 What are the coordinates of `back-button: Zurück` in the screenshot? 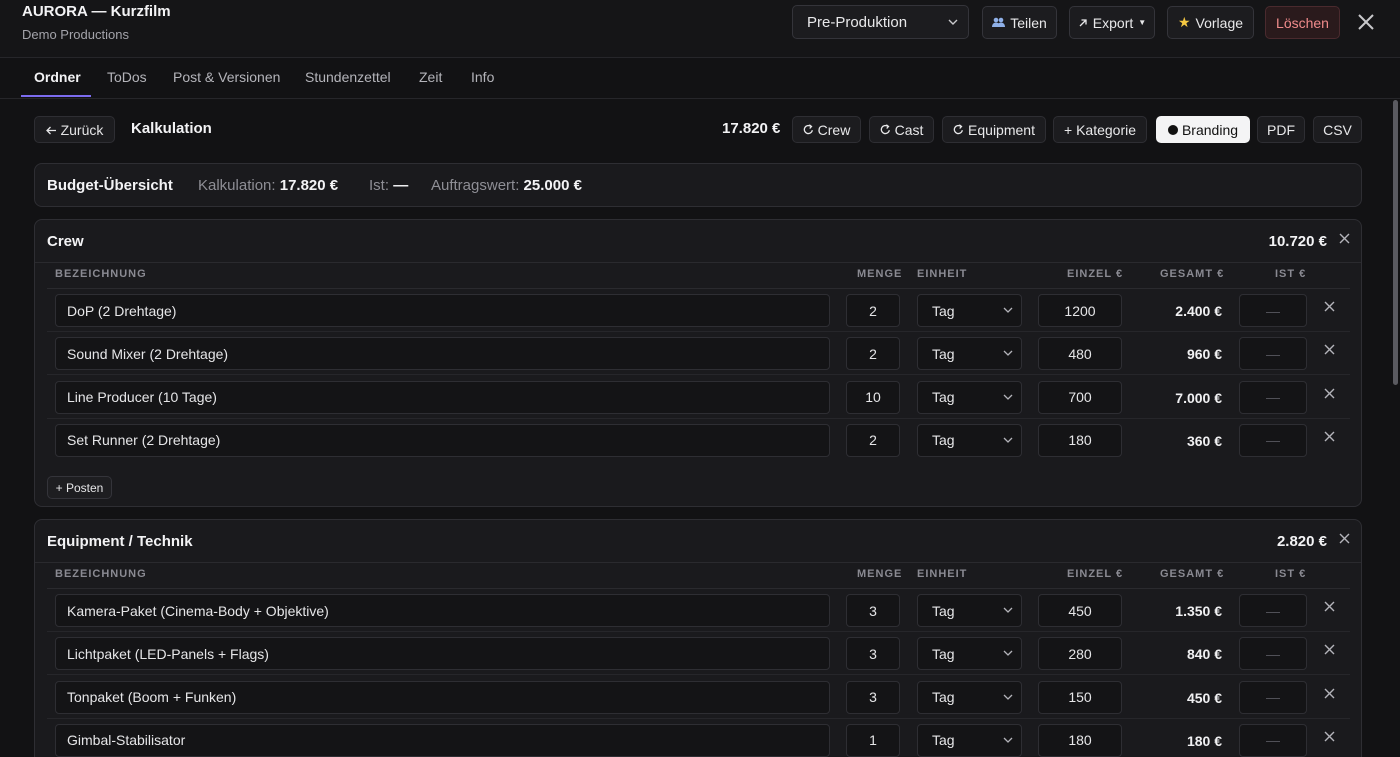 It's located at (74, 129).